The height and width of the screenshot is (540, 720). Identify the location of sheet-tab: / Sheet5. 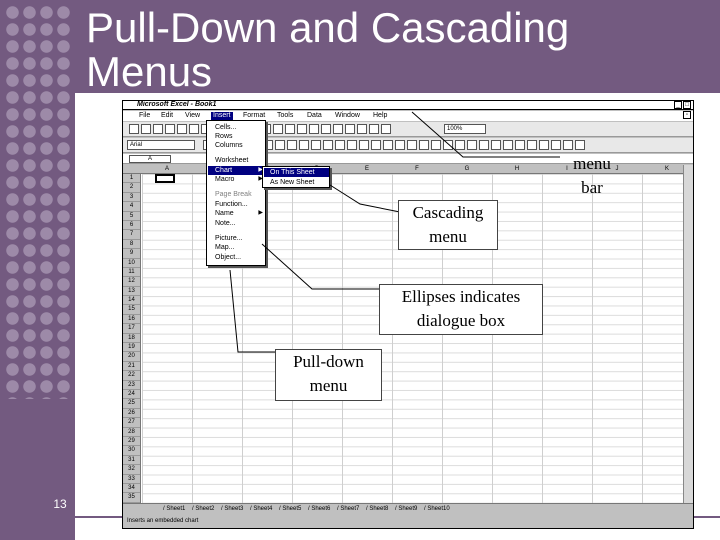
(290, 509).